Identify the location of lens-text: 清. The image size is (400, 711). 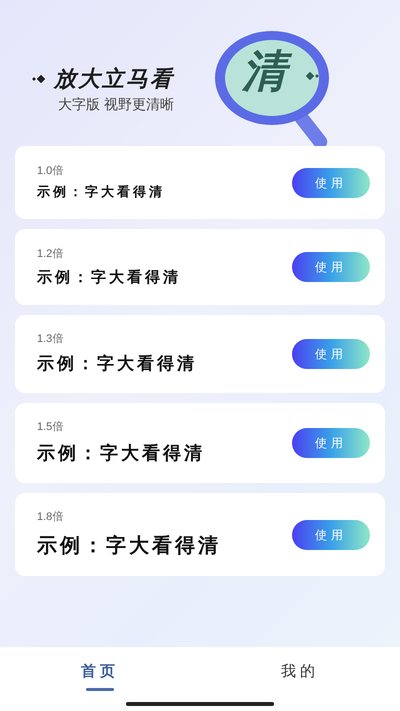
(264, 72).